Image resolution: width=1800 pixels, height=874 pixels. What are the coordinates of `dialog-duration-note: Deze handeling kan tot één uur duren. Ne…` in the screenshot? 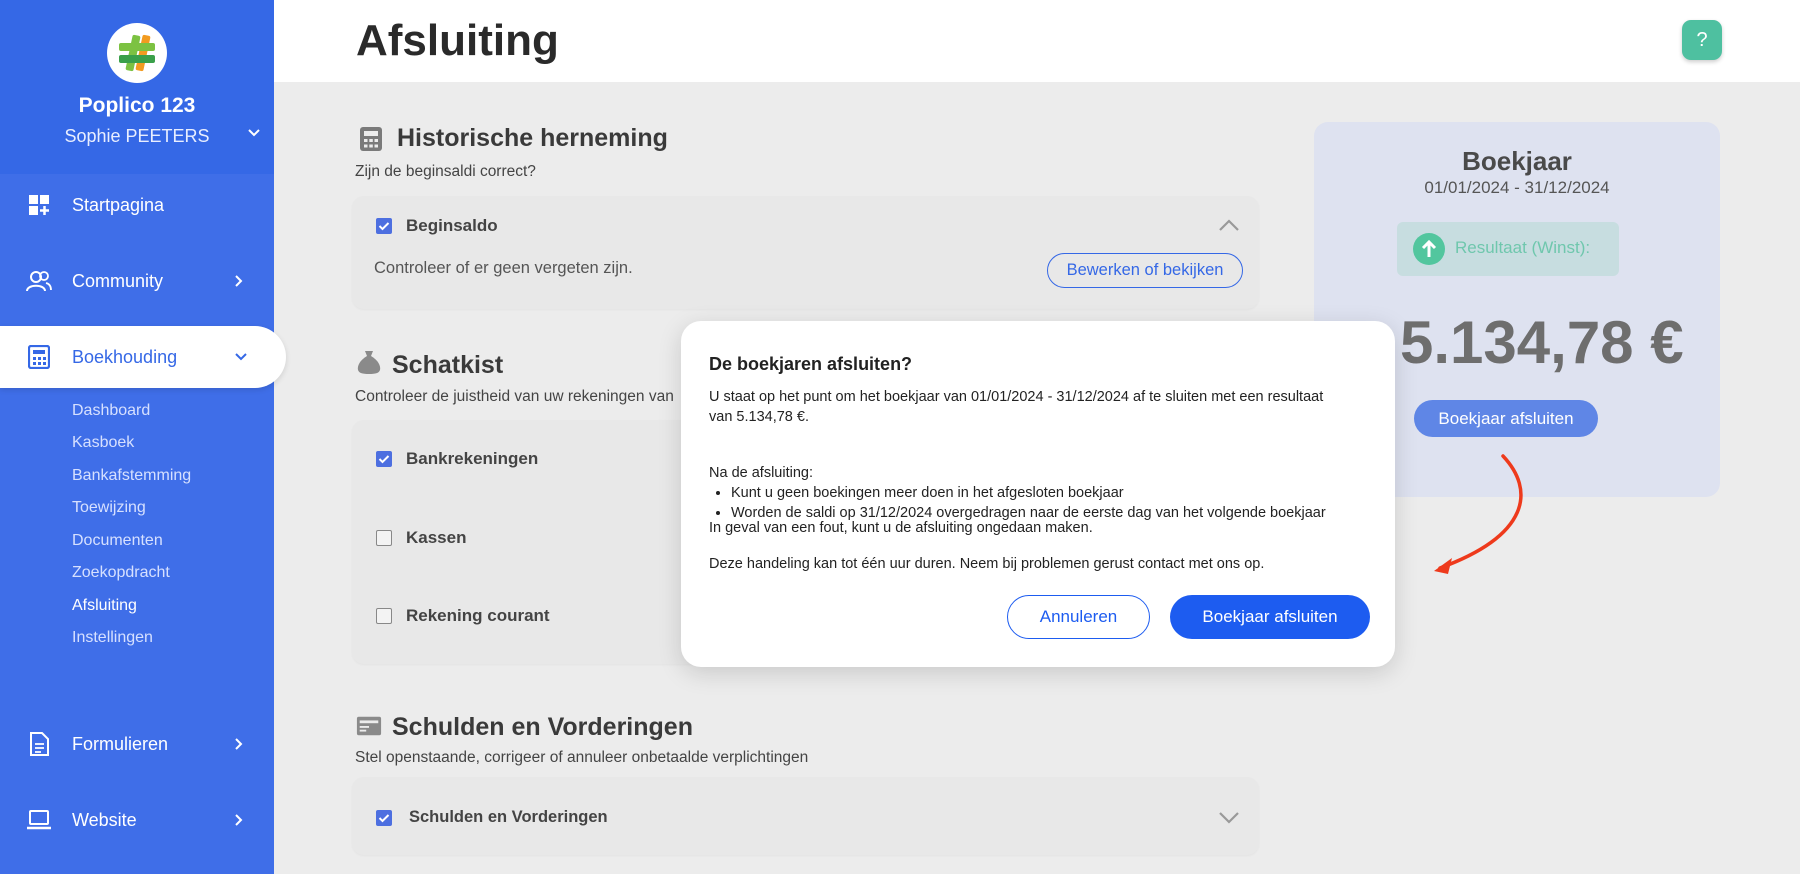 It's located at (987, 564).